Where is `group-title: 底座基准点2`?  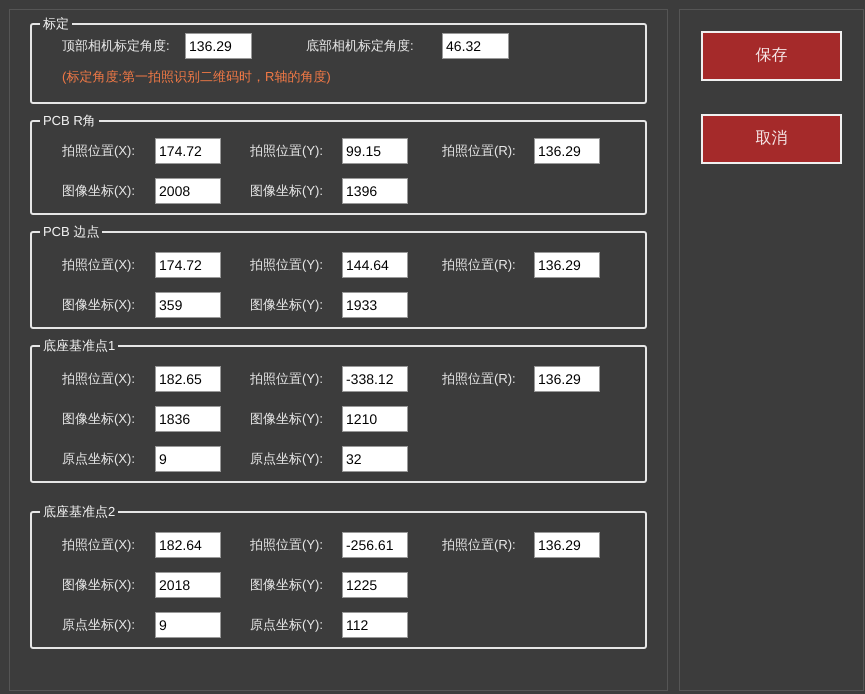 group-title: 底座基准点2 is located at coordinates (79, 512).